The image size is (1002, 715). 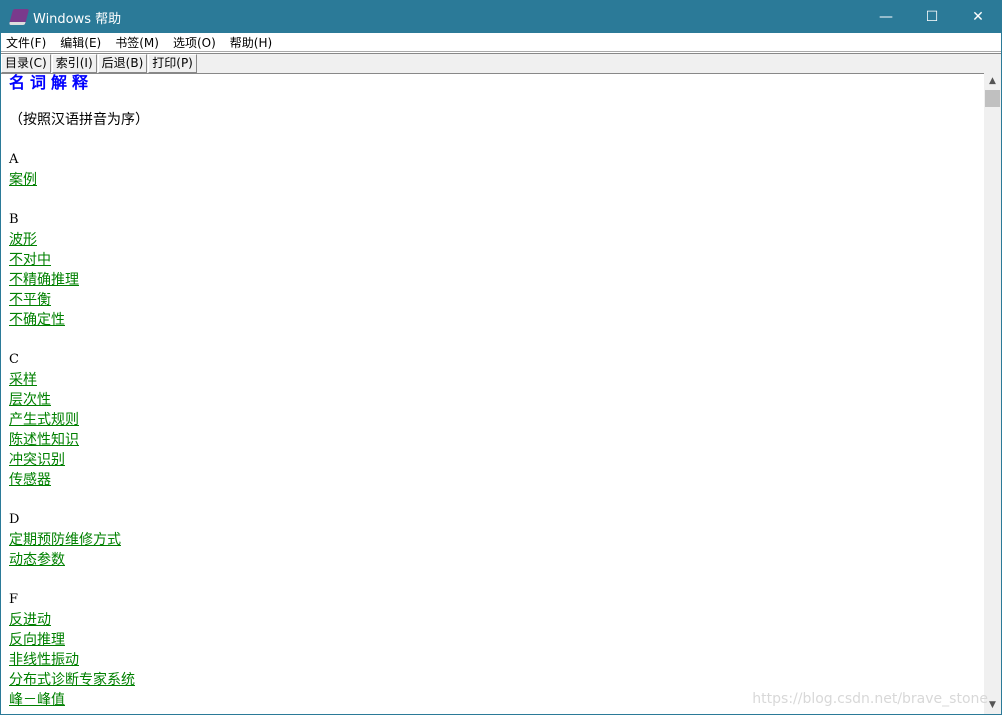 What do you see at coordinates (19, 17) in the screenshot?
I see `help-book-icon` at bounding box center [19, 17].